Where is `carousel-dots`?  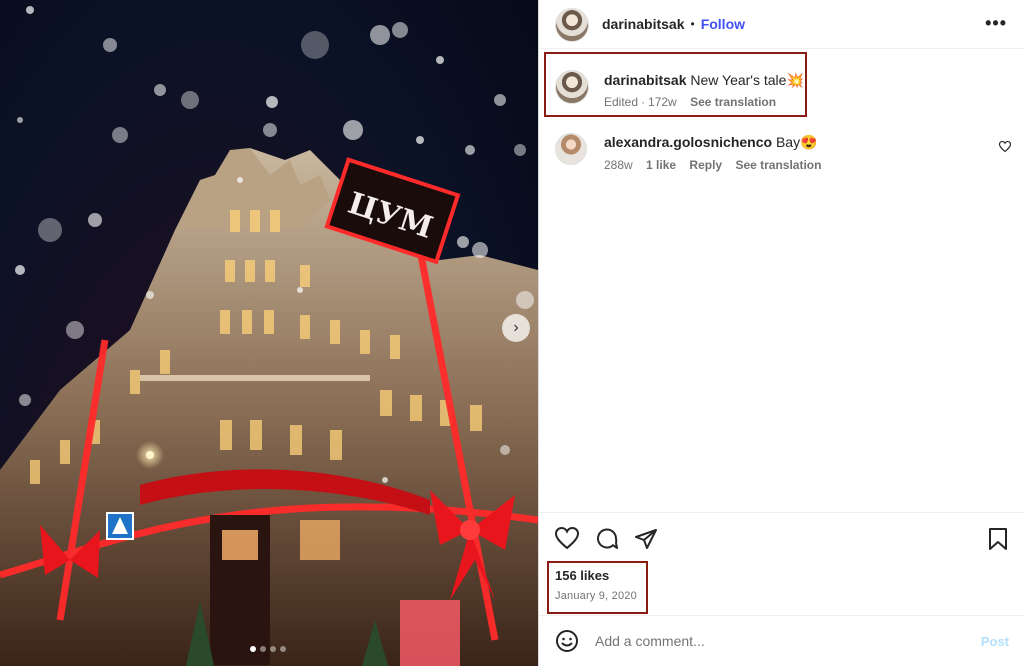
carousel-dots is located at coordinates (268, 649).